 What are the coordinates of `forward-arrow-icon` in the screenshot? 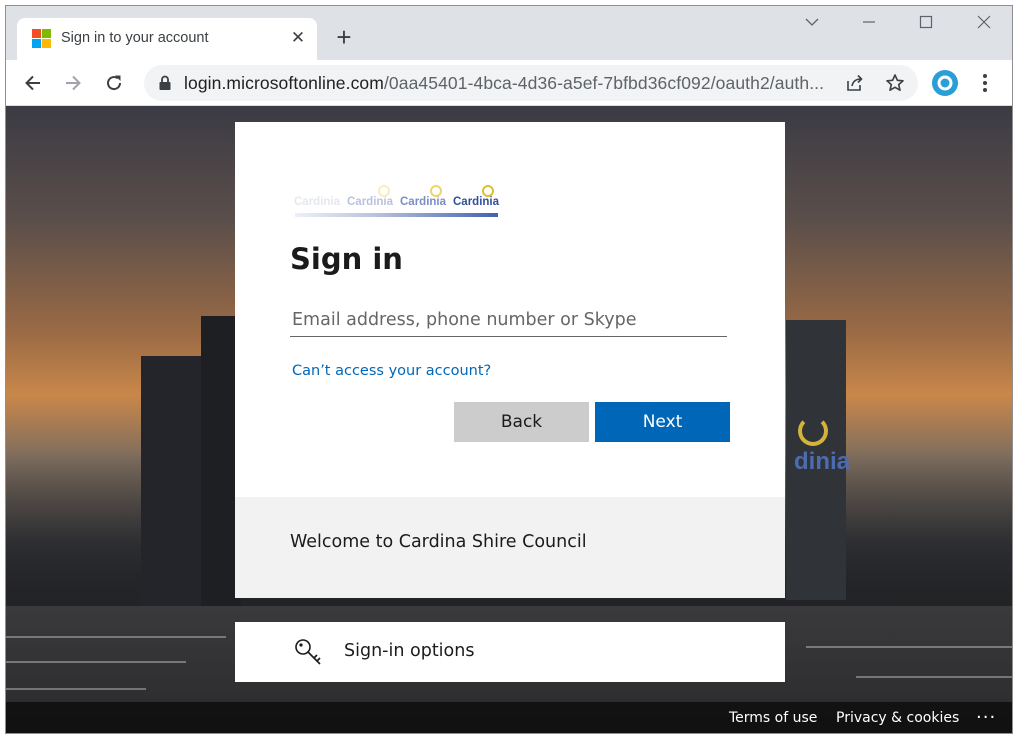 It's located at (73, 83).